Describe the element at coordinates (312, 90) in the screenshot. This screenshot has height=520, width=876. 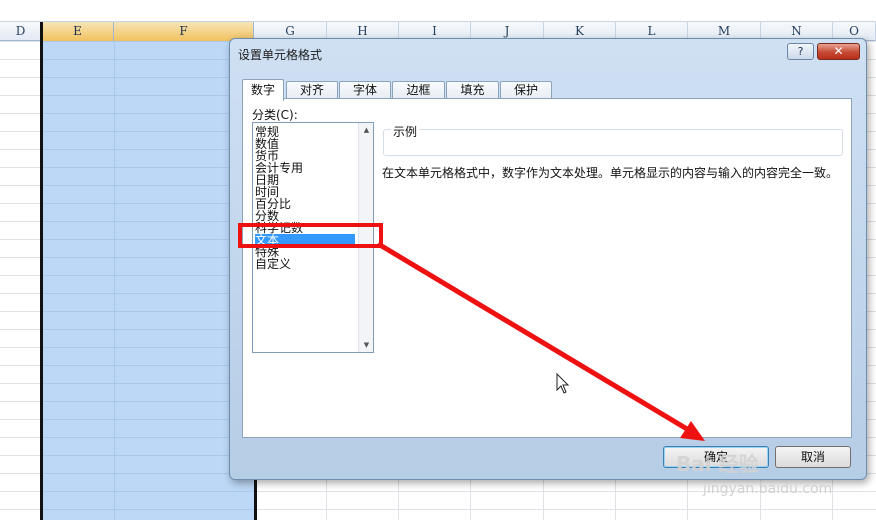
I see `tab-alignment: 对齐` at that location.